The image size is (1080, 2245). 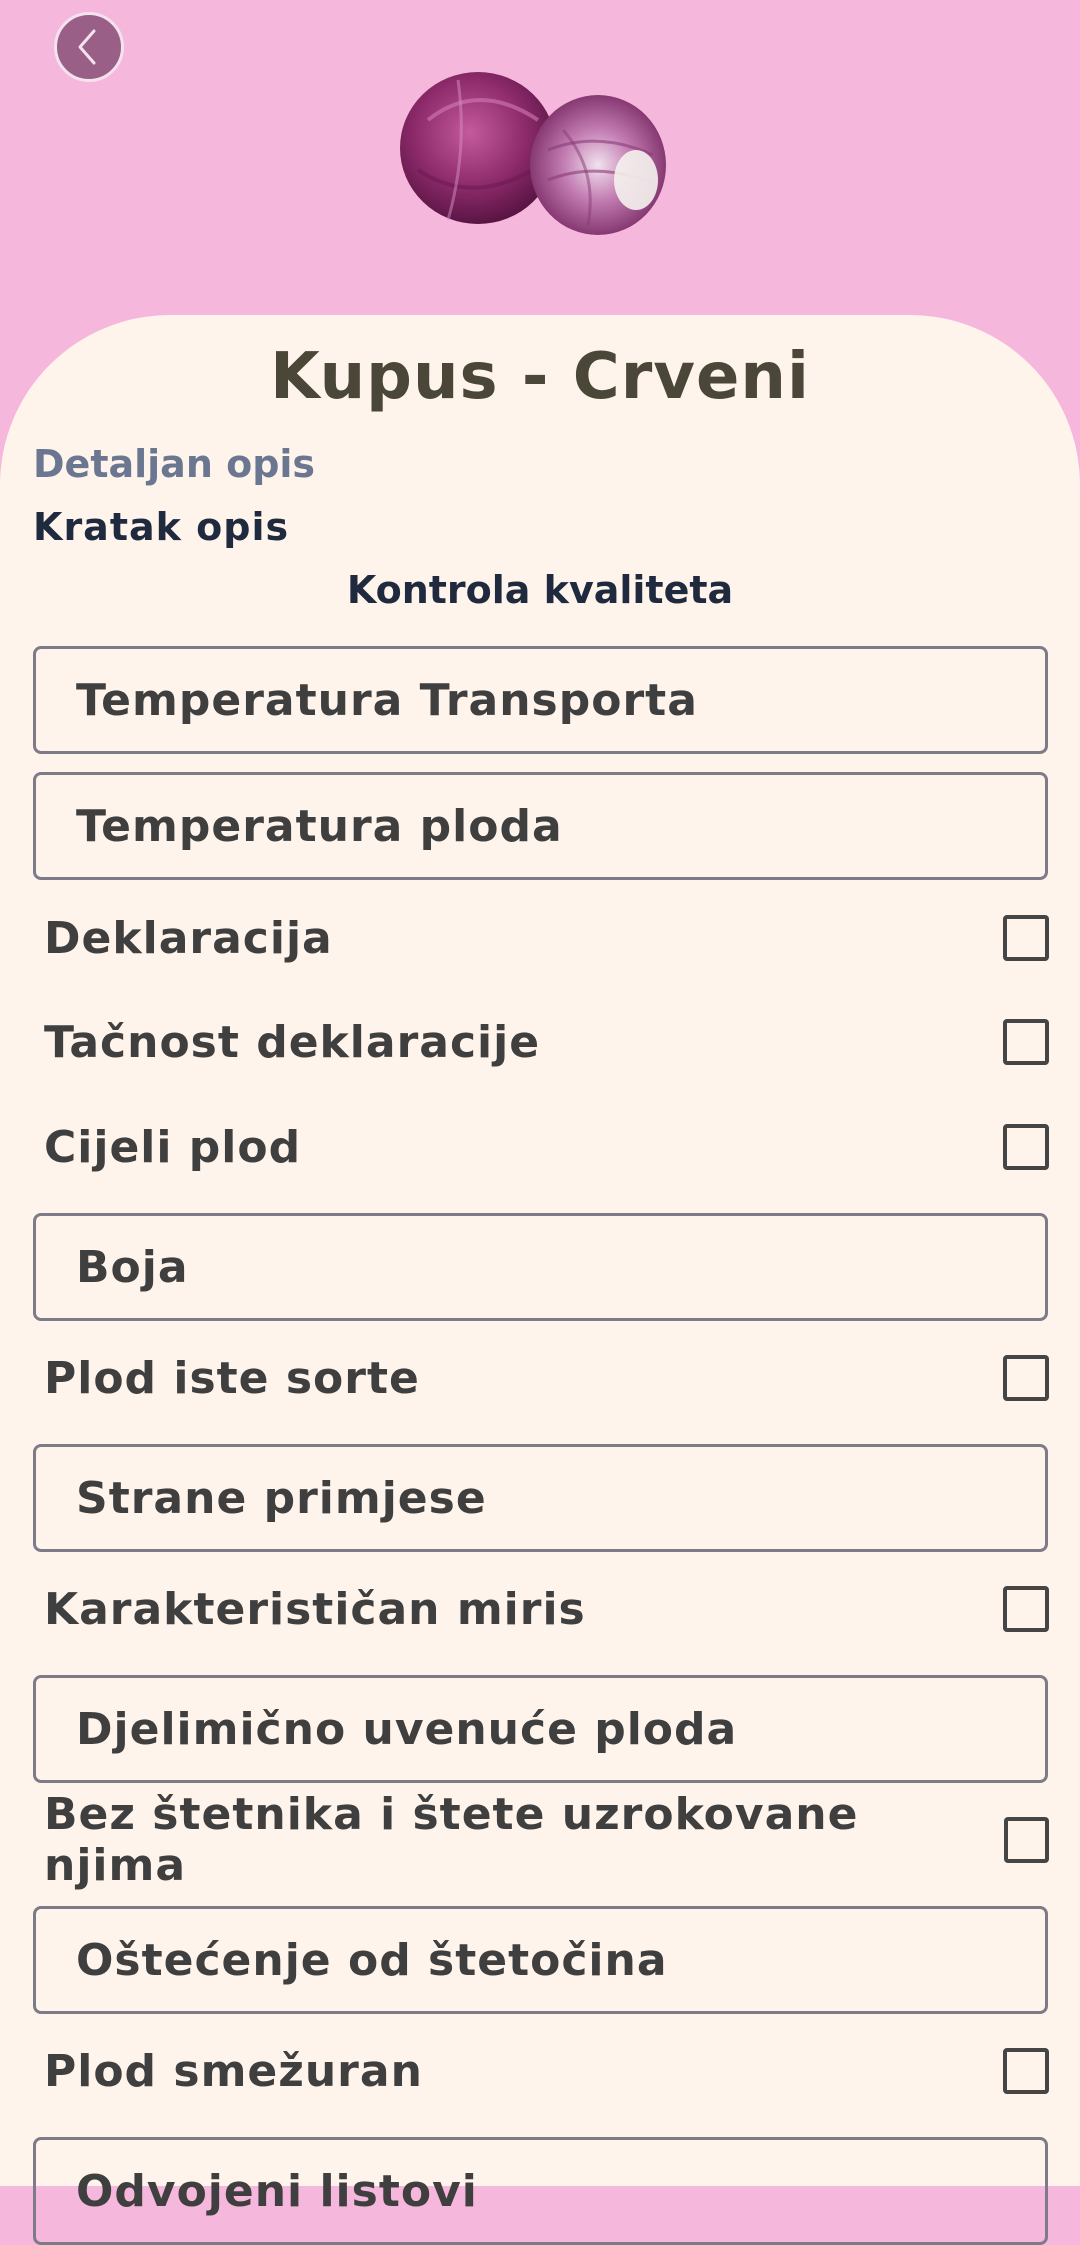 What do you see at coordinates (1026, 1147) in the screenshot?
I see `whole-fruit-checkbox` at bounding box center [1026, 1147].